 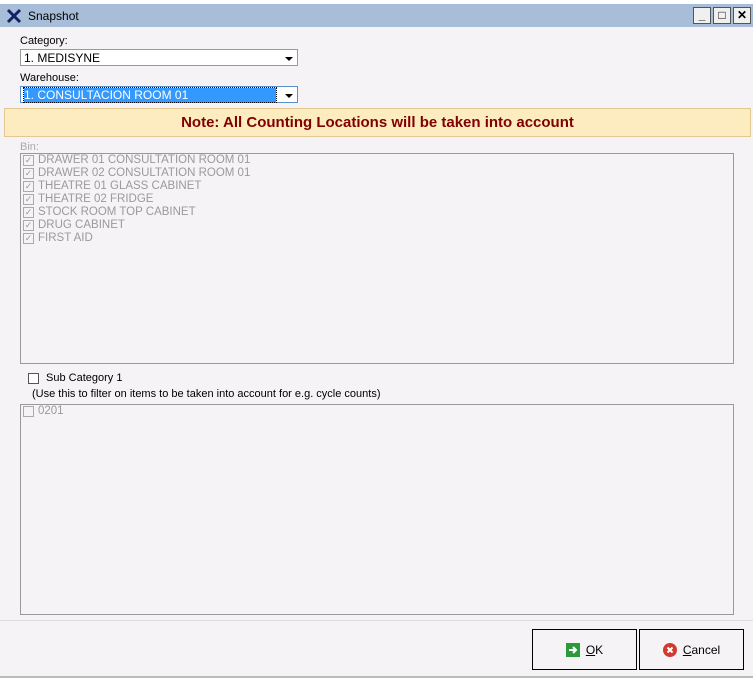 I want to click on list-item-label: THEATRE 01 GLASS CABINET, so click(x=120, y=186).